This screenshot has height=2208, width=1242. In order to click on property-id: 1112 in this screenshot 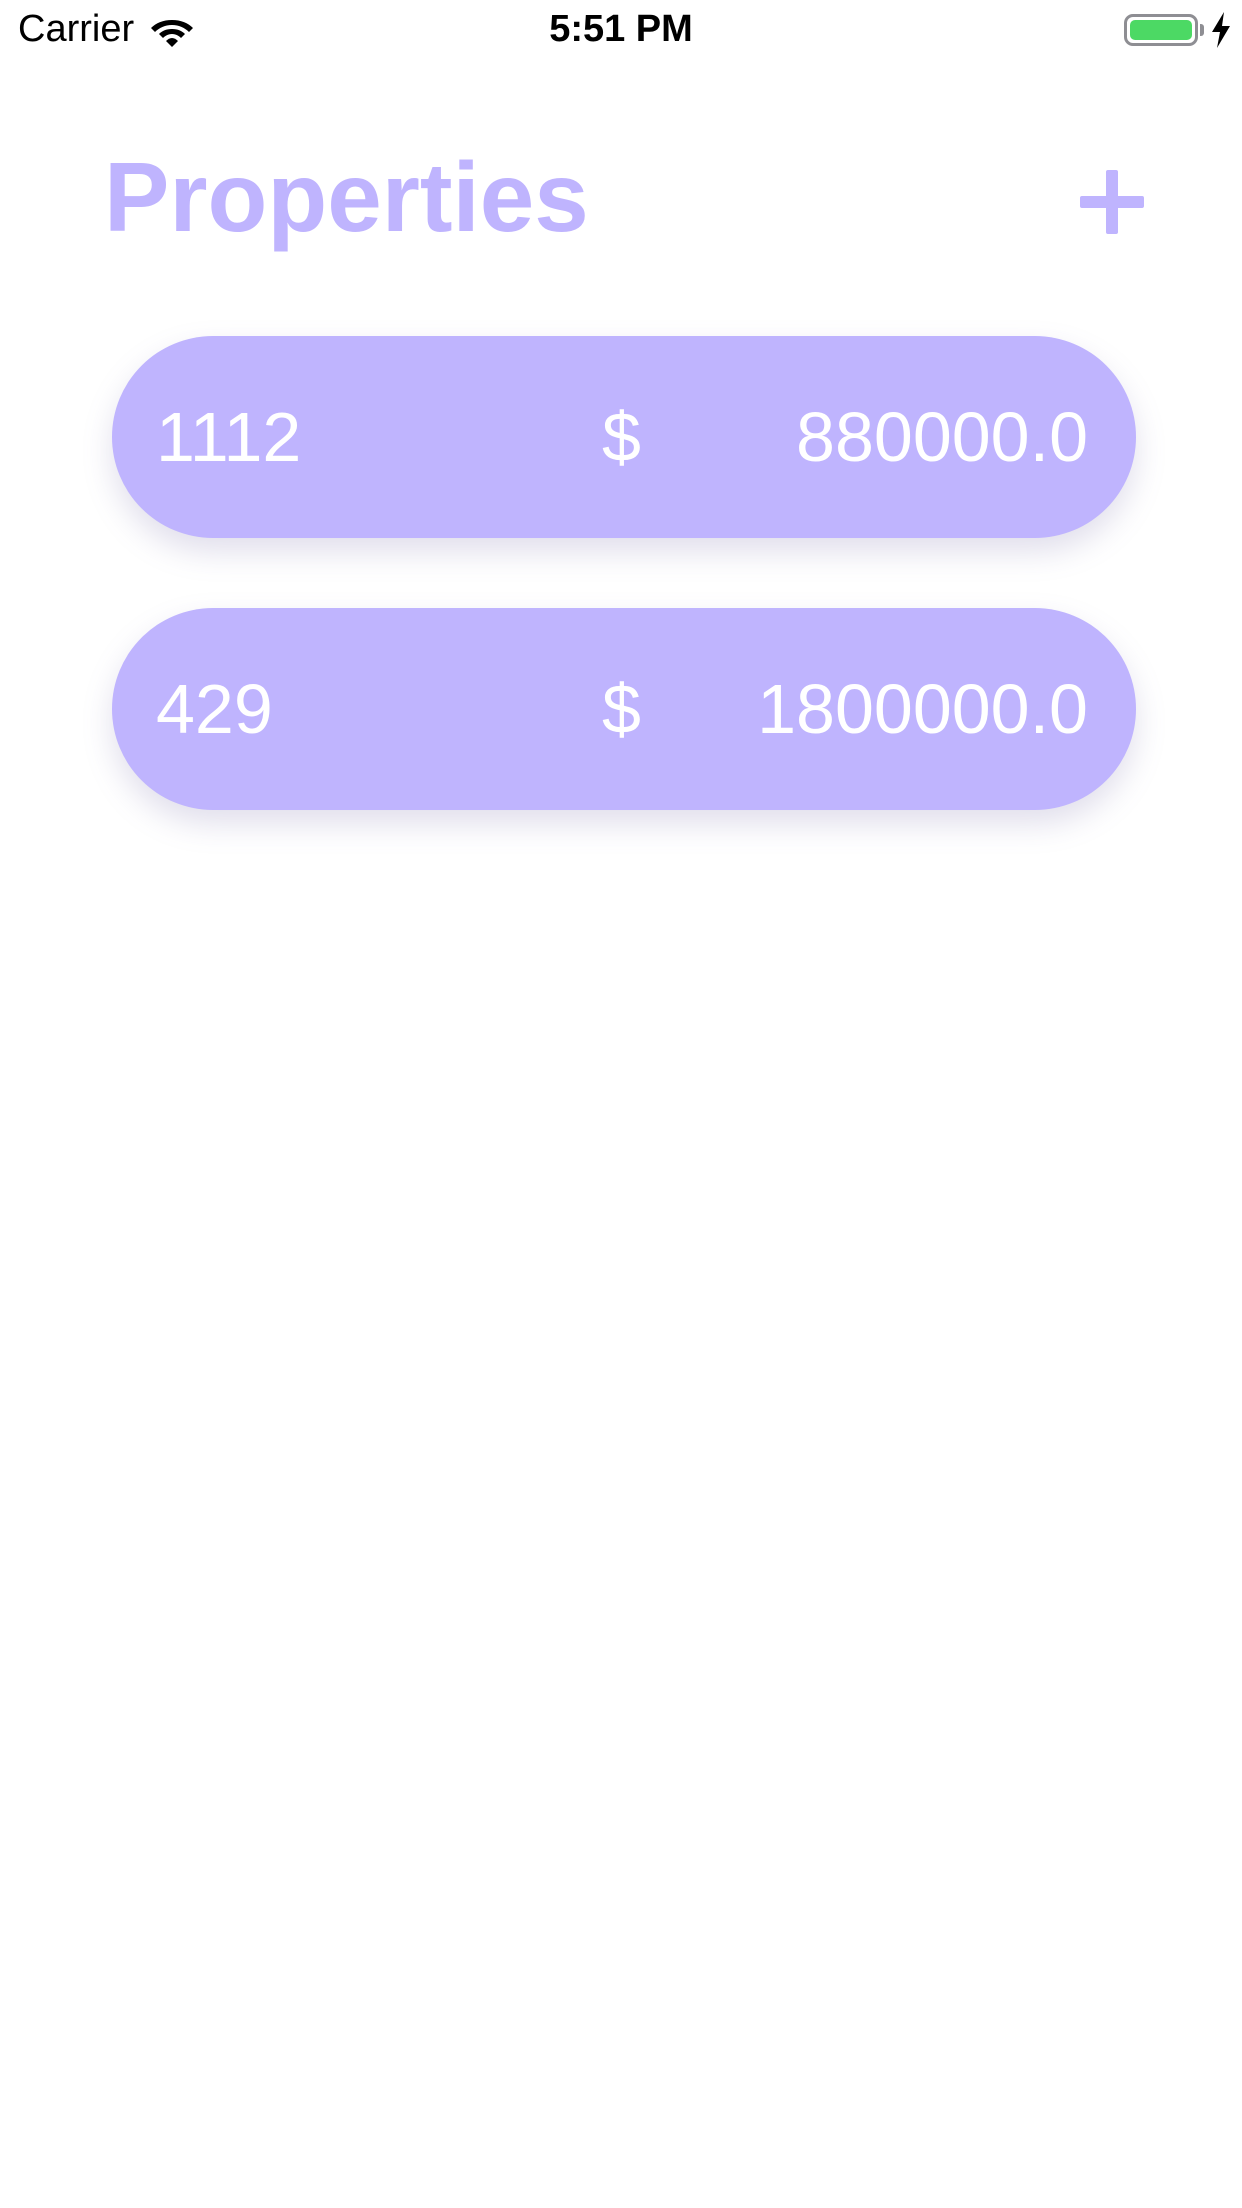, I will do `click(229, 437)`.